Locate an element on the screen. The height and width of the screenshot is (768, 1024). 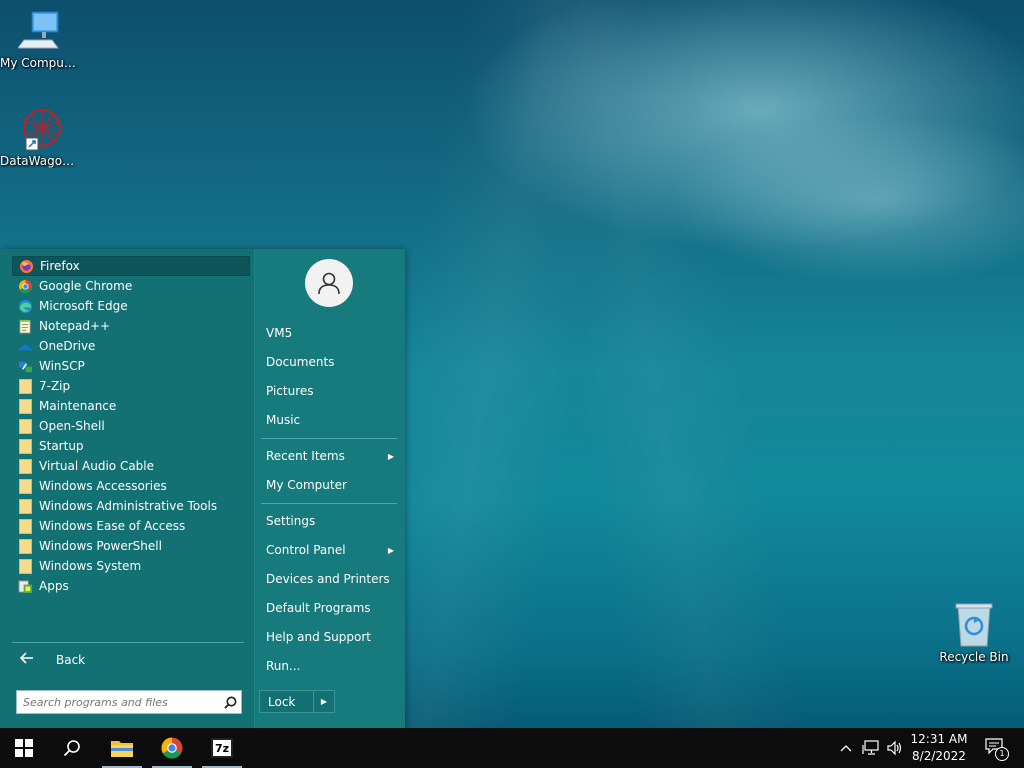
volume-tray-button is located at coordinates (895, 748).